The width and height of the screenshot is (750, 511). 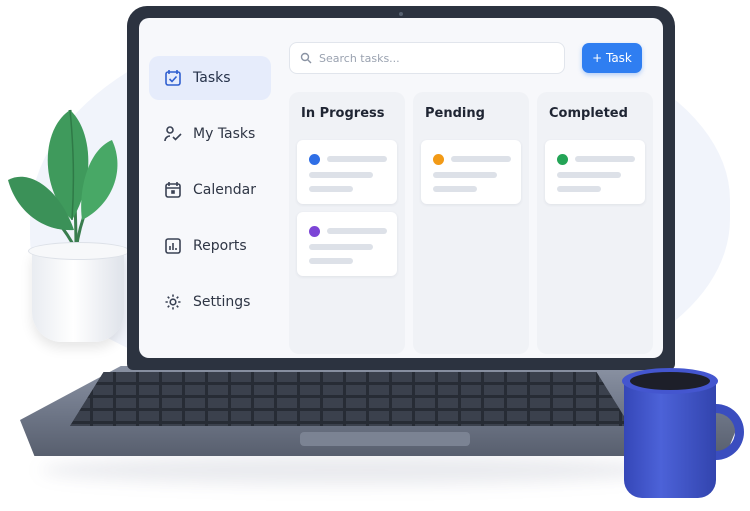 I want to click on coffee-mug, so click(x=683, y=436).